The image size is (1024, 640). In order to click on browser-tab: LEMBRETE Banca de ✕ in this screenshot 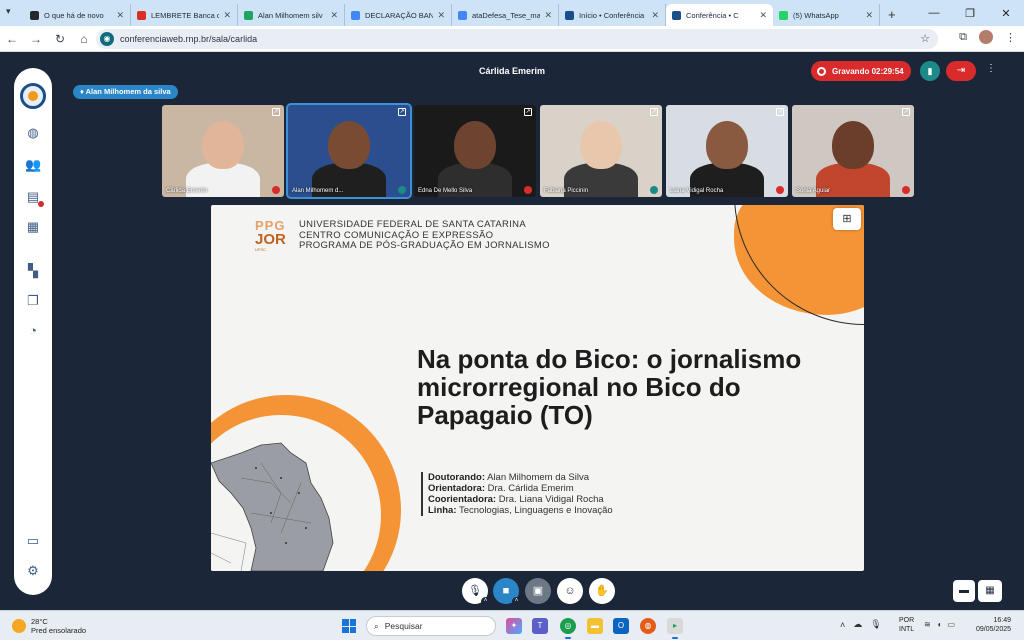, I will do `click(184, 15)`.